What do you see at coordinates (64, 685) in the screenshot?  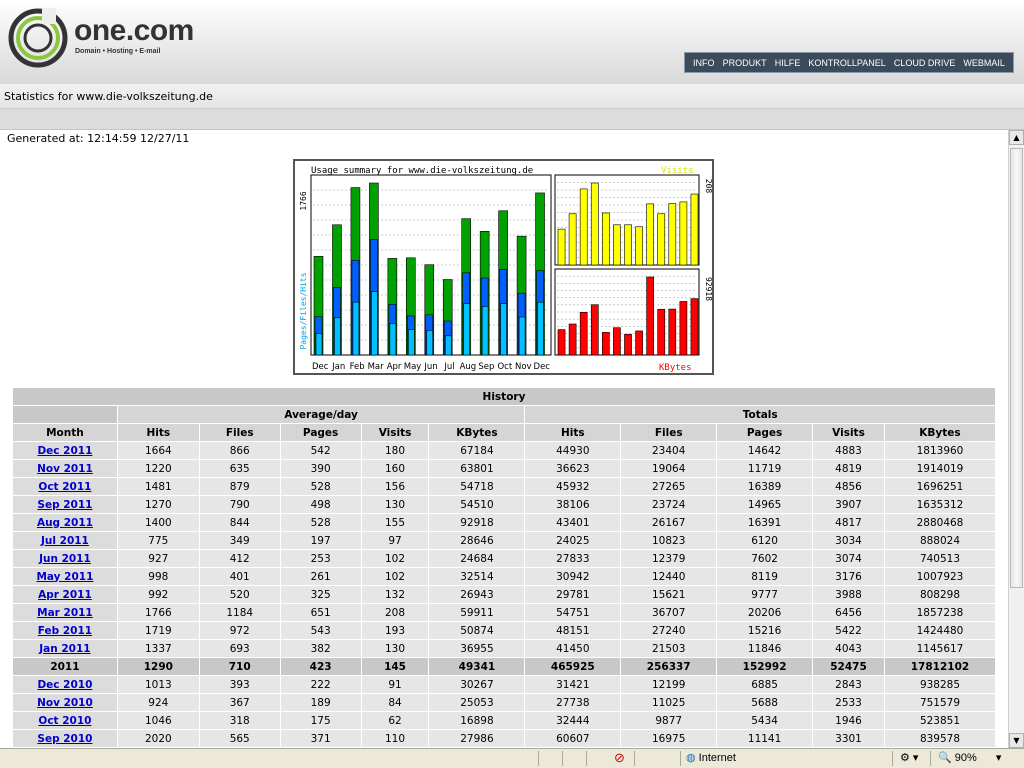 I see `month-link: Dec 2010` at bounding box center [64, 685].